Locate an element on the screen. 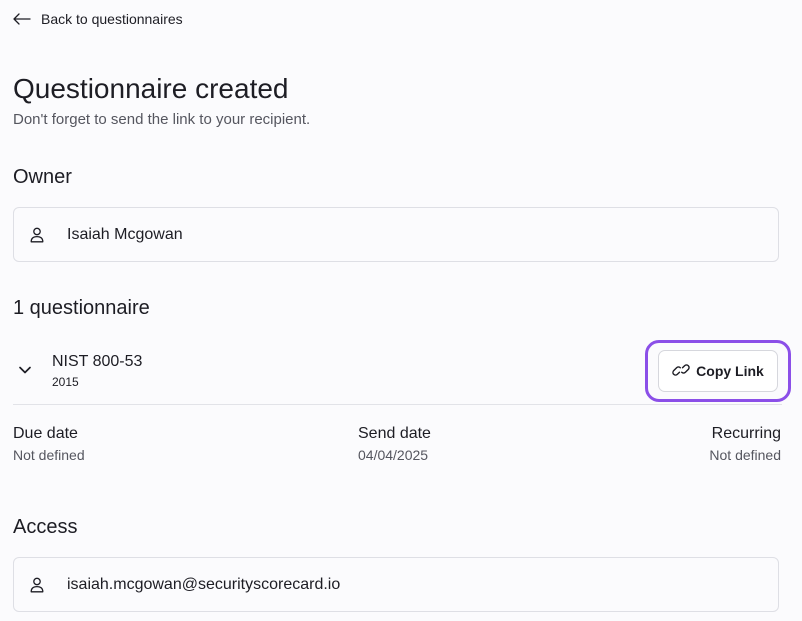  owner-heading: Owner is located at coordinates (42, 177).